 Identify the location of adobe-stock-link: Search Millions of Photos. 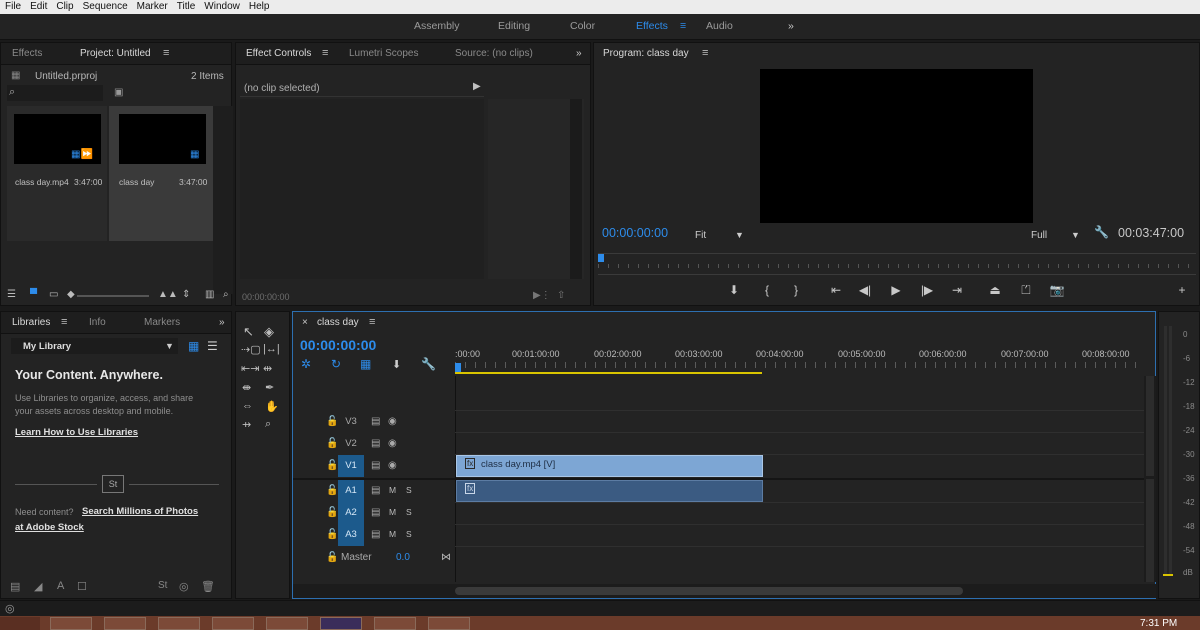
(140, 511).